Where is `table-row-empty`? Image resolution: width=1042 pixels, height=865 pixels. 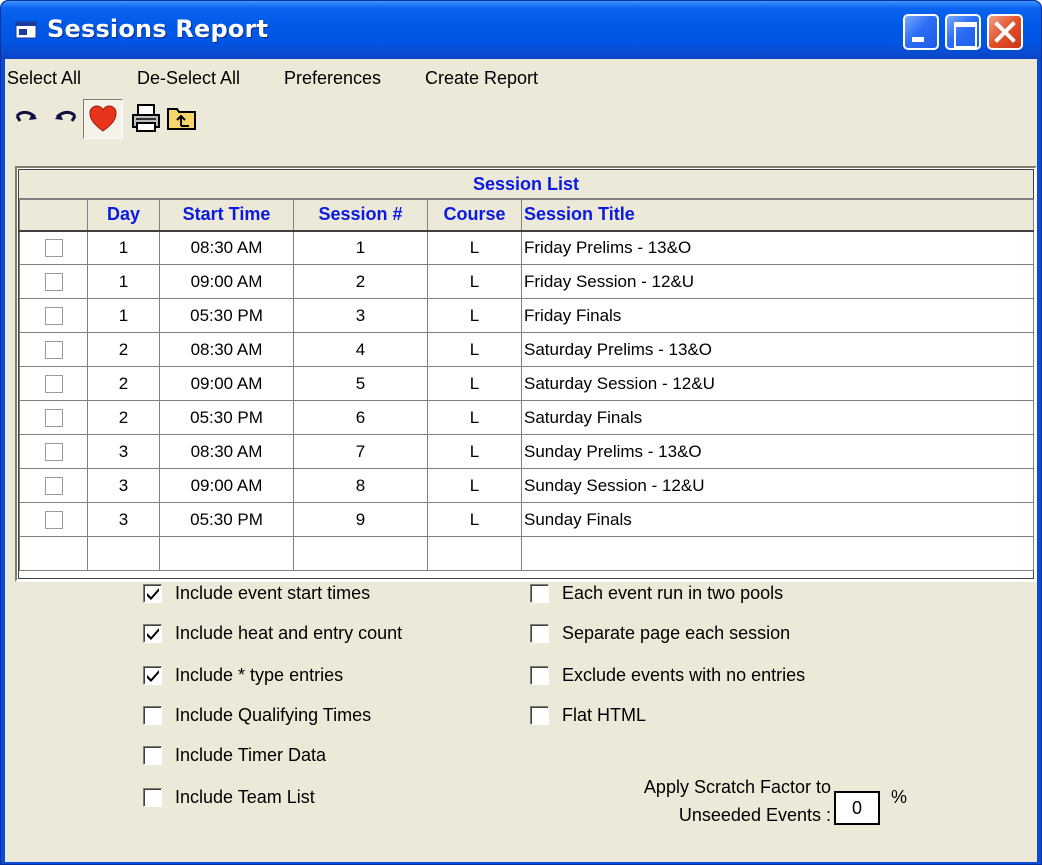 table-row-empty is located at coordinates (526, 553).